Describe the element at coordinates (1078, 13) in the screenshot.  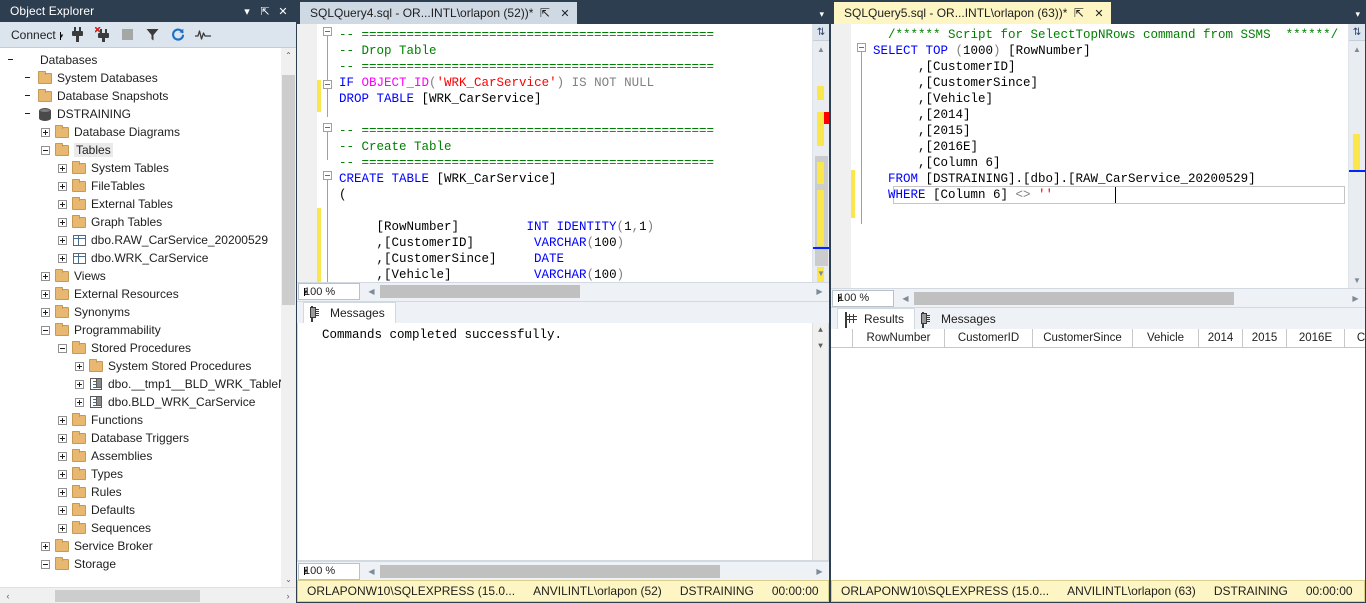
I see `tab-pin-icon: ⇱` at that location.